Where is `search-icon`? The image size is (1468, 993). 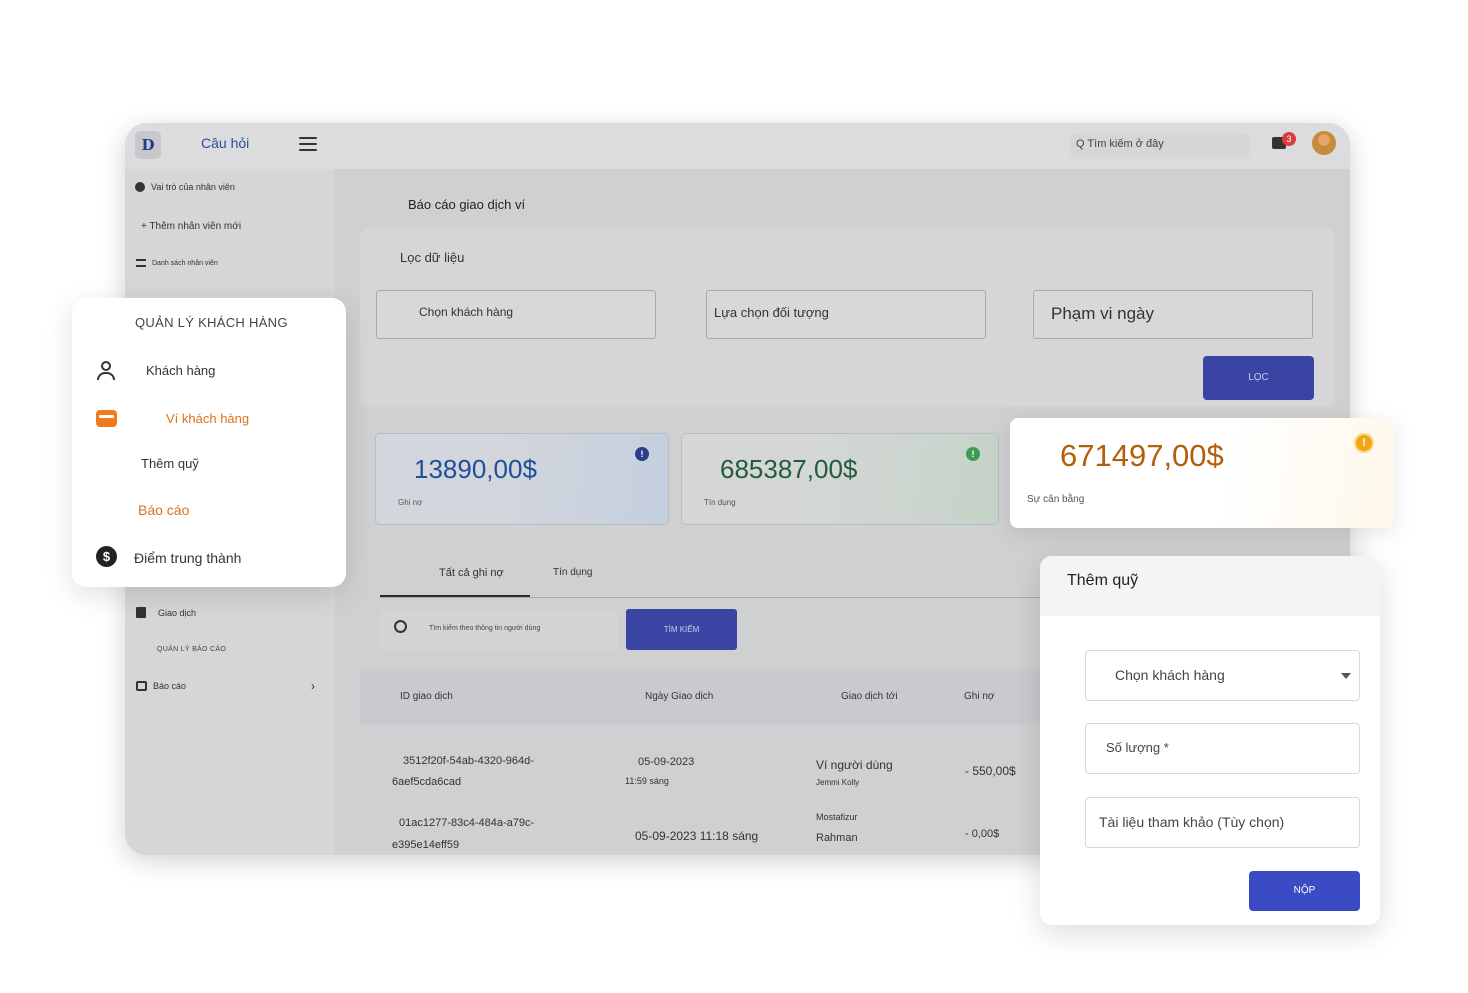 search-icon is located at coordinates (400, 626).